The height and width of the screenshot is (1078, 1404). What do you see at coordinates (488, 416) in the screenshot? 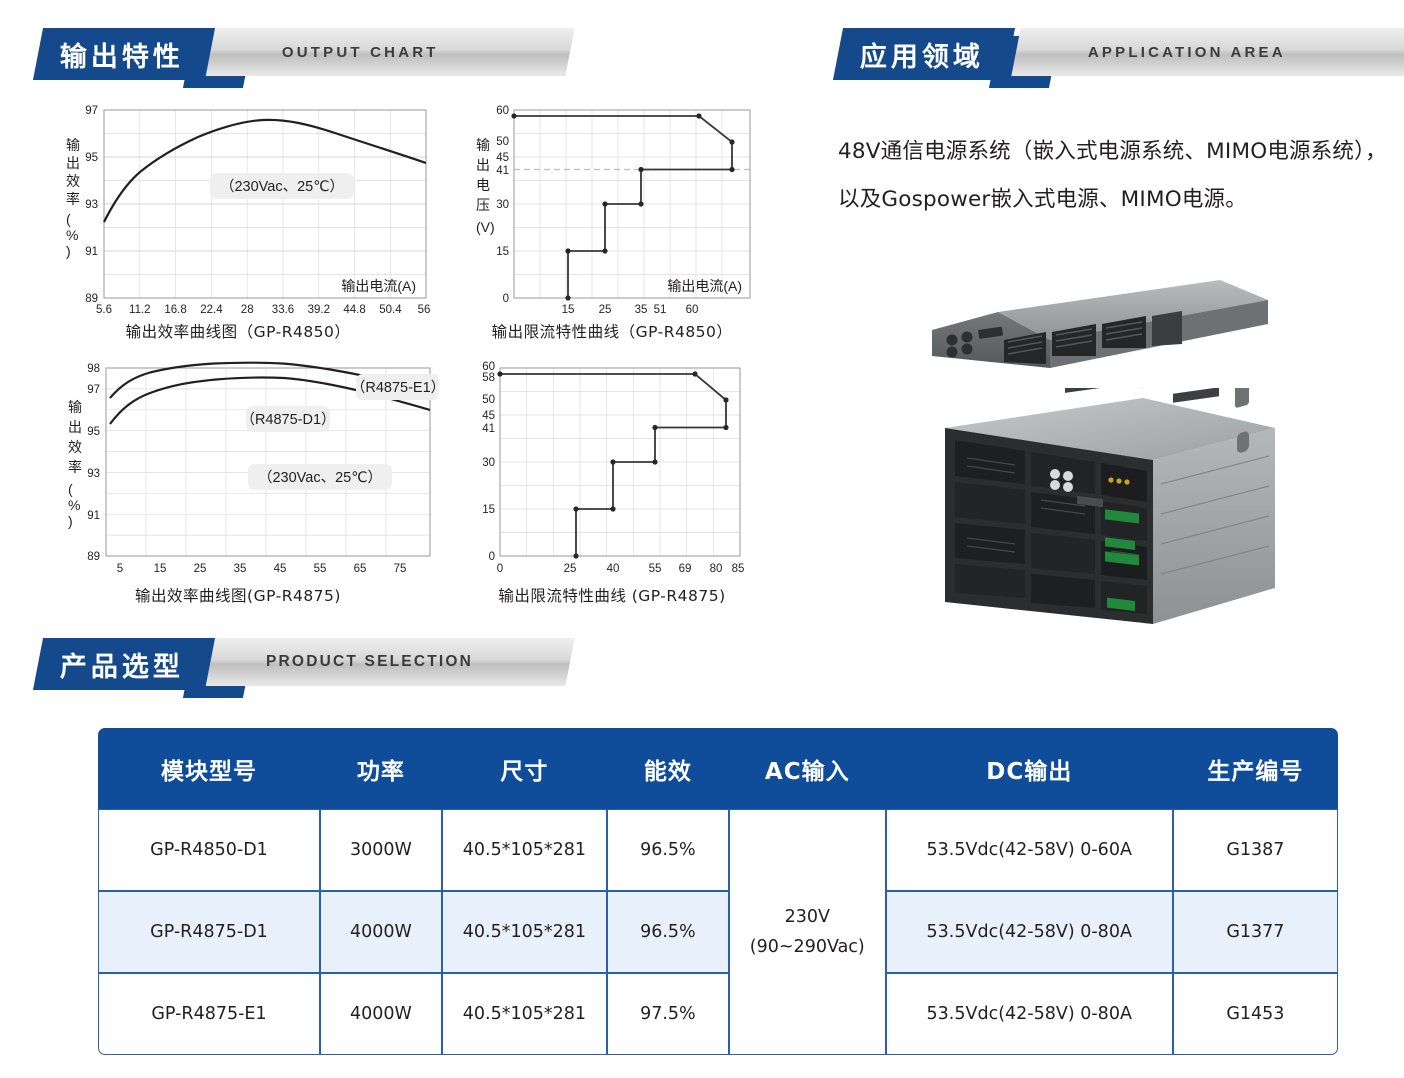
I see `y-tick: 45` at bounding box center [488, 416].